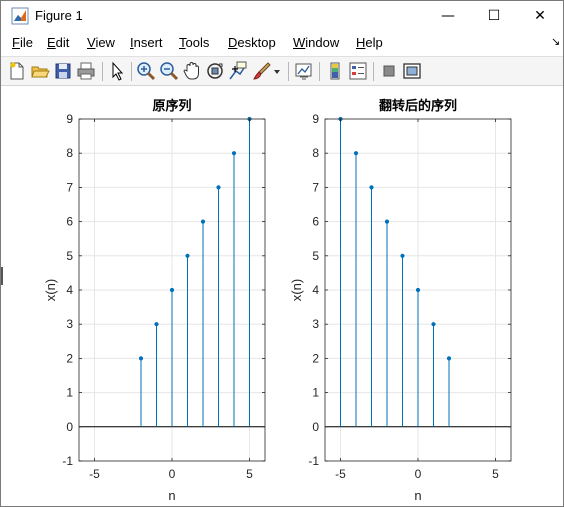 The width and height of the screenshot is (564, 507). I want to click on edit-plot-arrow-icon, so click(117, 71).